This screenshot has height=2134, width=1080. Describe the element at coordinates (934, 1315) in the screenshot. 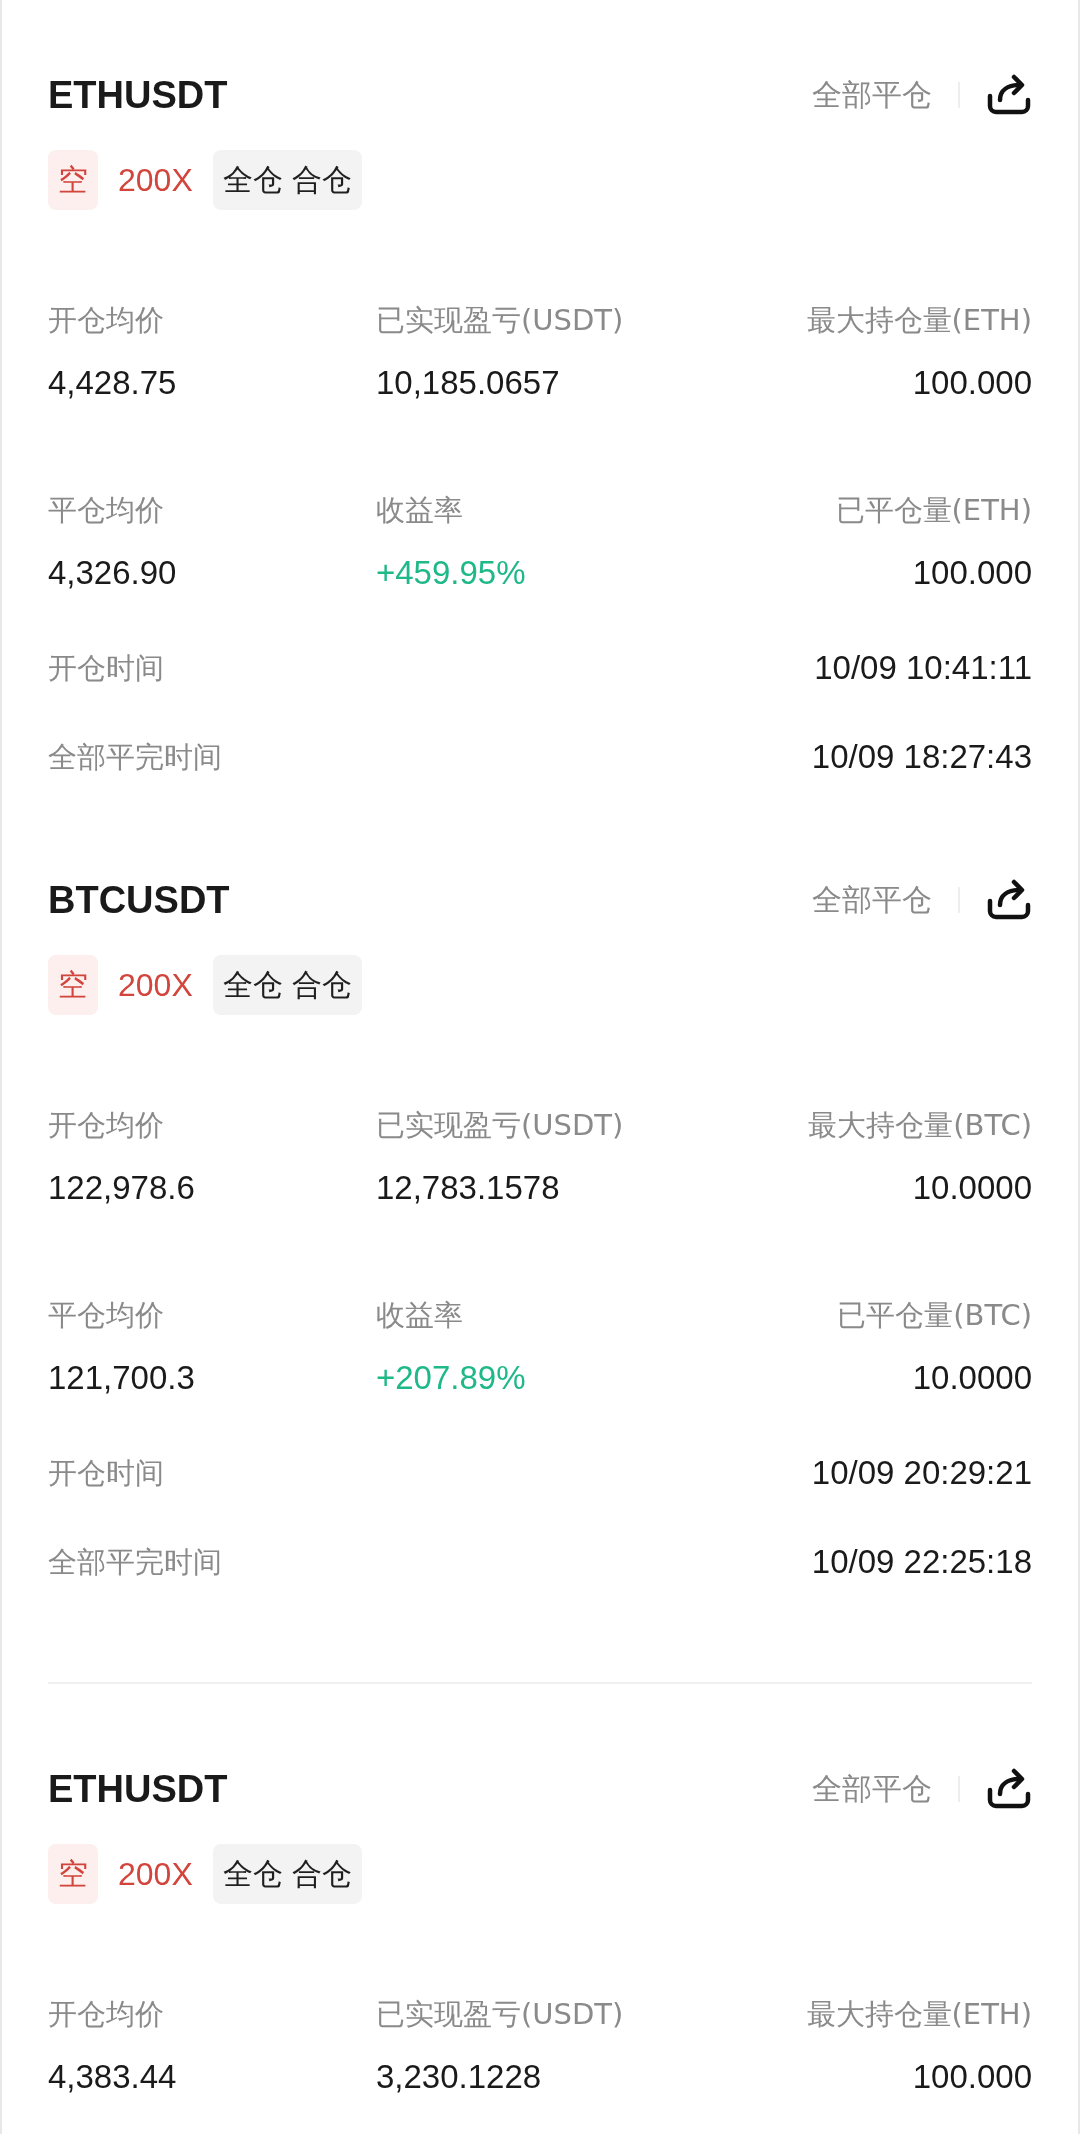

I see `stat-label: 已平仓量(BTC)` at that location.